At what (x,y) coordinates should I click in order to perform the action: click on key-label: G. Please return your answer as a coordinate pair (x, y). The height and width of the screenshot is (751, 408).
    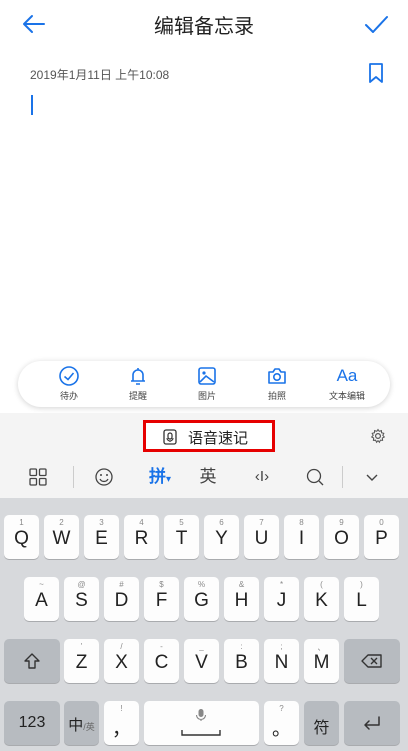
    Looking at the image, I should click on (201, 600).